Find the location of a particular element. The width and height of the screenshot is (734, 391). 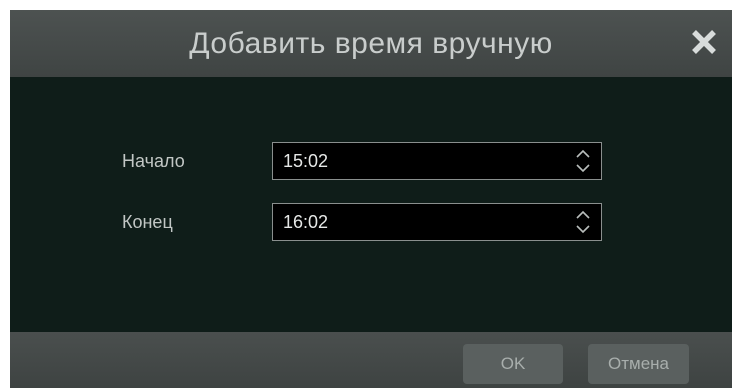

start-time-increment-button is located at coordinates (583, 153).